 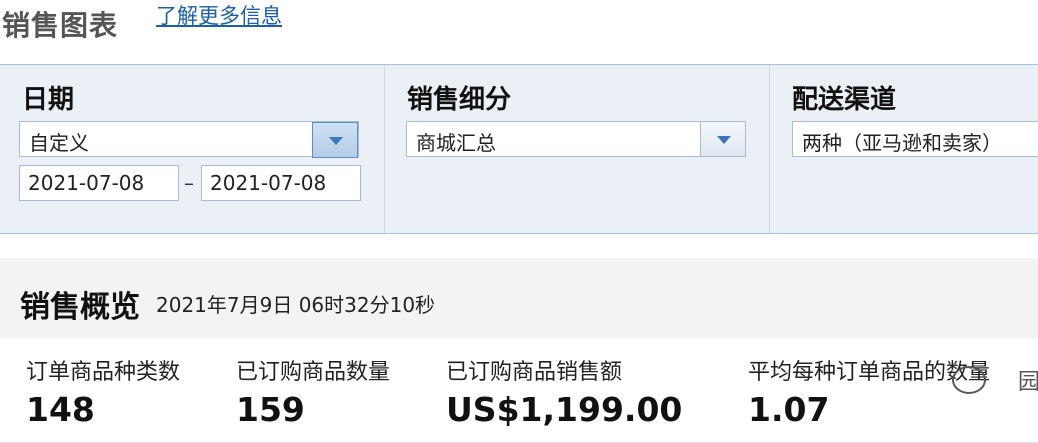 I want to click on segment-filter: 销售细分 商城汇总, so click(x=576, y=149).